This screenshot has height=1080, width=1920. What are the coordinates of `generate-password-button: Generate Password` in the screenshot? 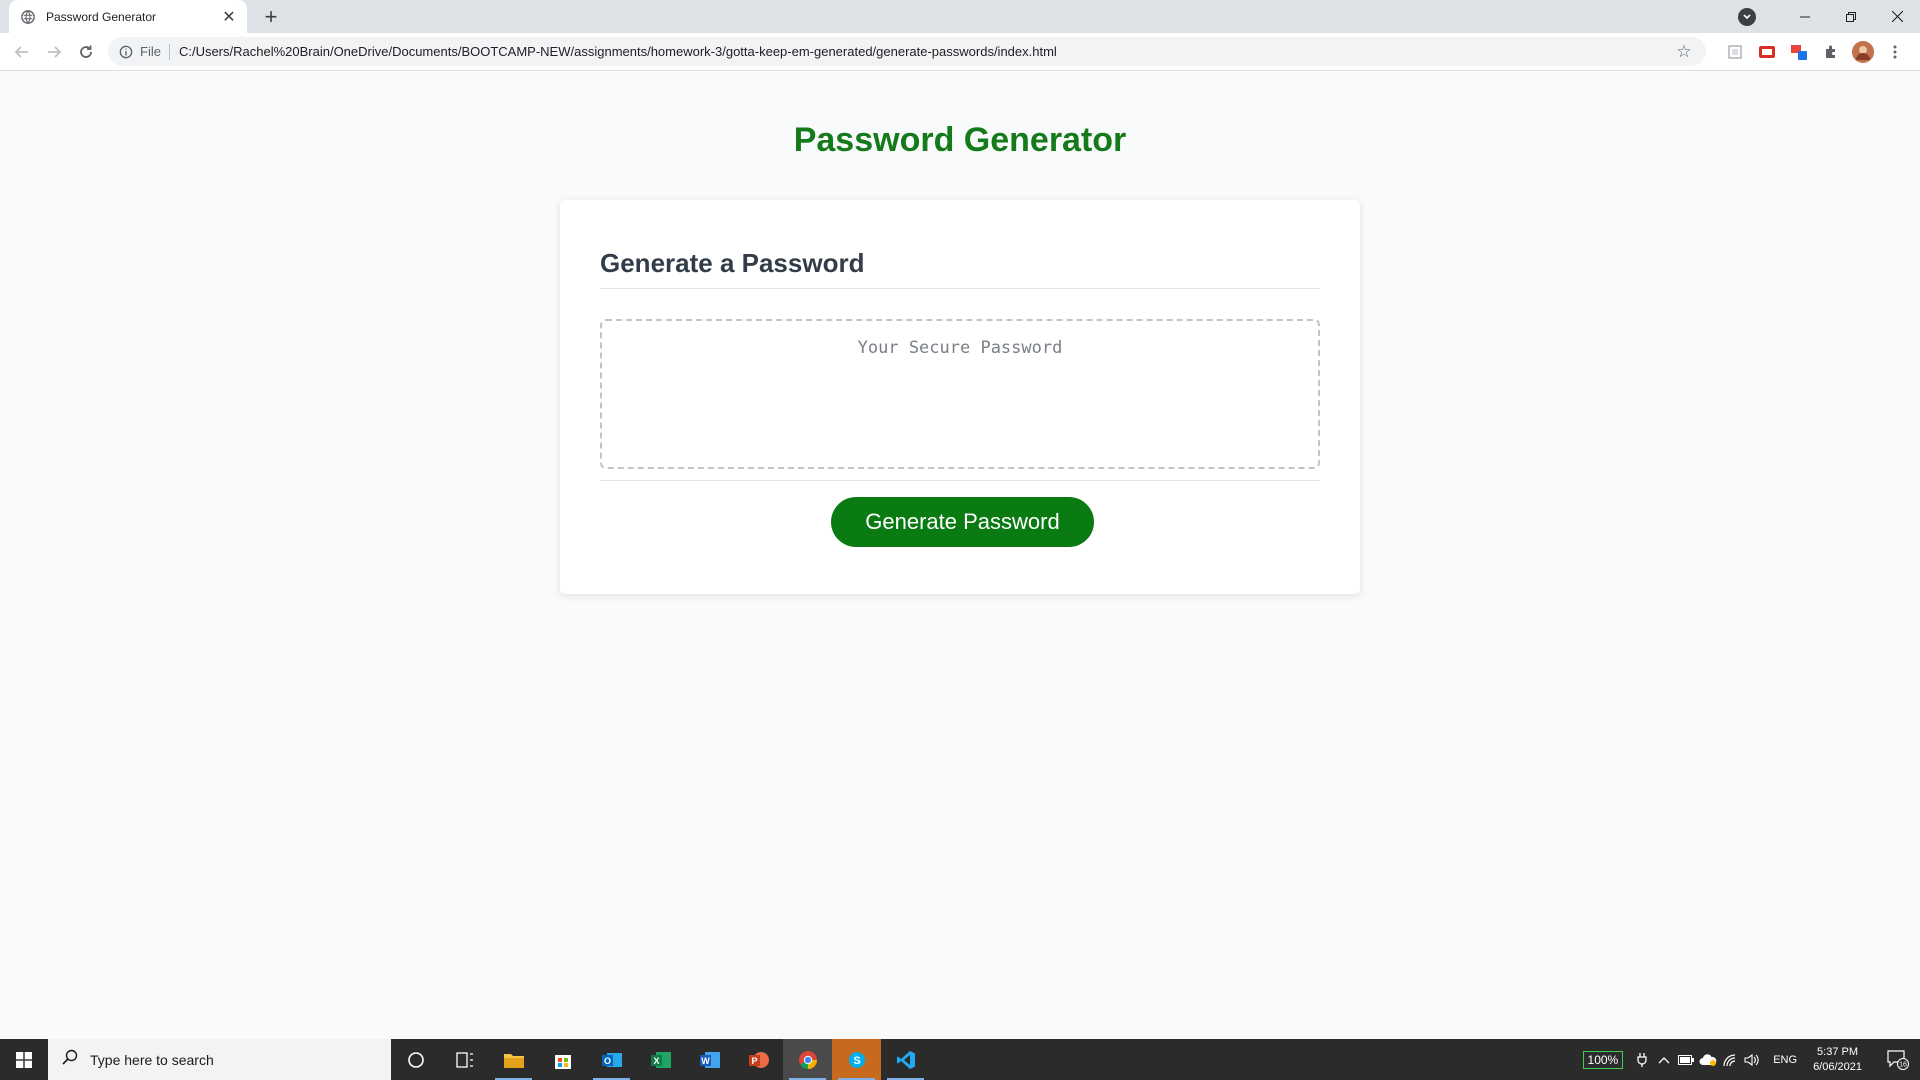 It's located at (962, 522).